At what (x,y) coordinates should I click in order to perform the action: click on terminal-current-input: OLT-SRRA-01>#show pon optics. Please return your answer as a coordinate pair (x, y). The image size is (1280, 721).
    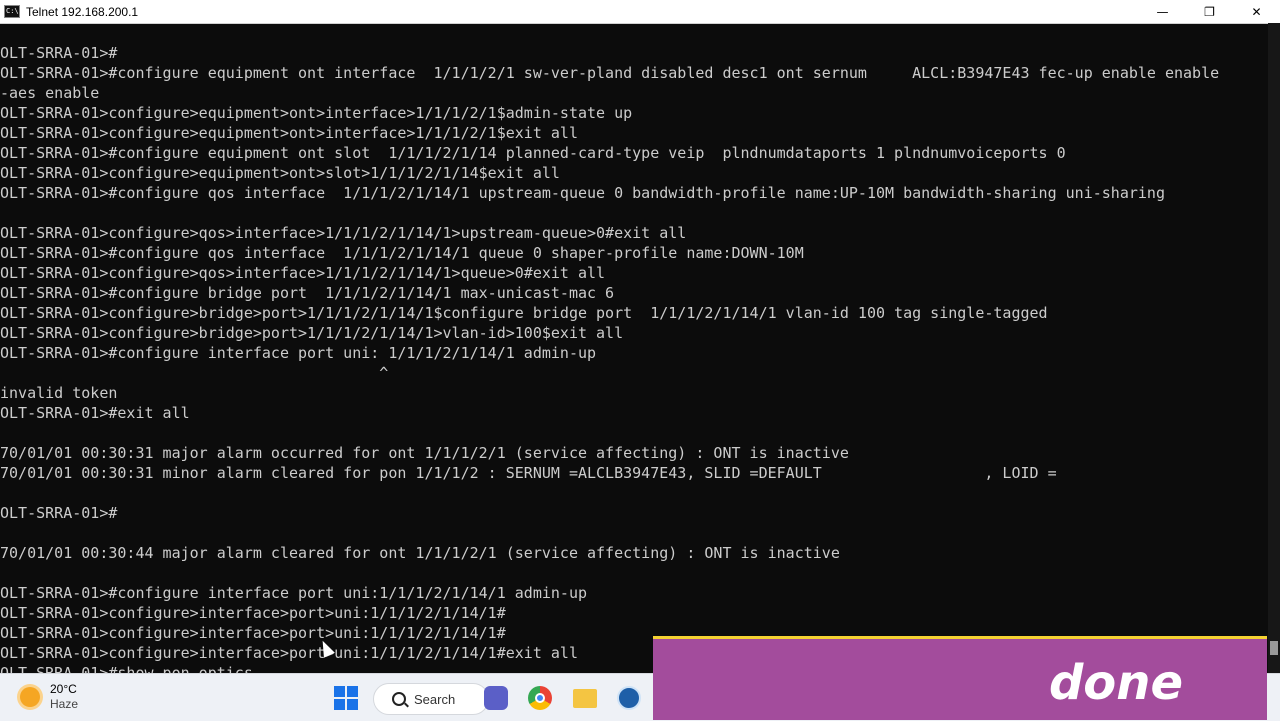
    Looking at the image, I should click on (131, 668).